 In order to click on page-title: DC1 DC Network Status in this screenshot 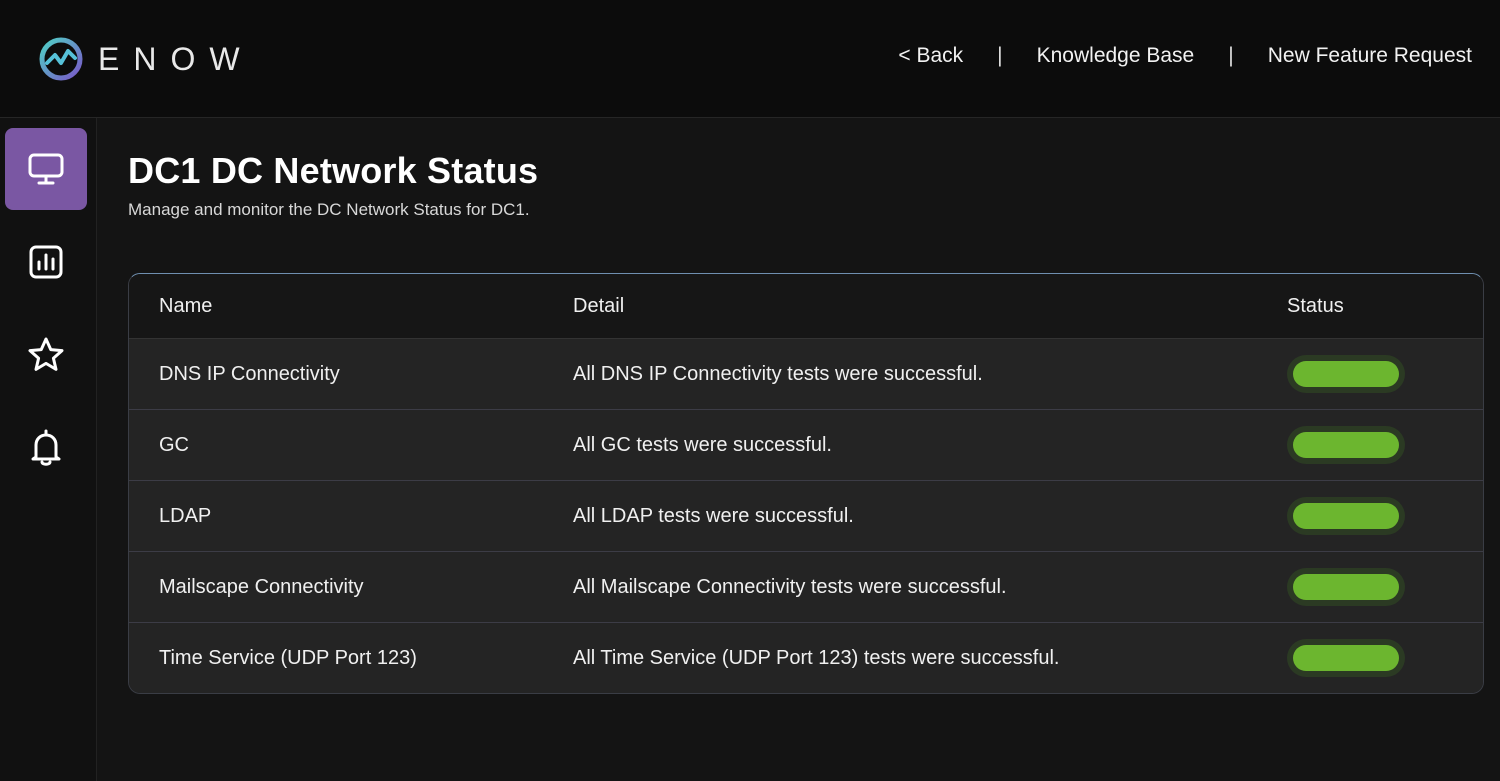, I will do `click(333, 170)`.